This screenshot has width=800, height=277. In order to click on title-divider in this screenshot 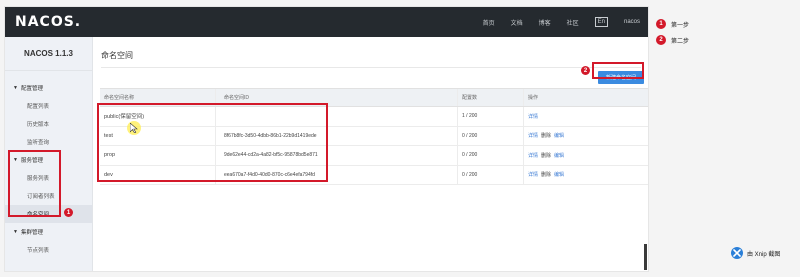, I will do `click(371, 67)`.